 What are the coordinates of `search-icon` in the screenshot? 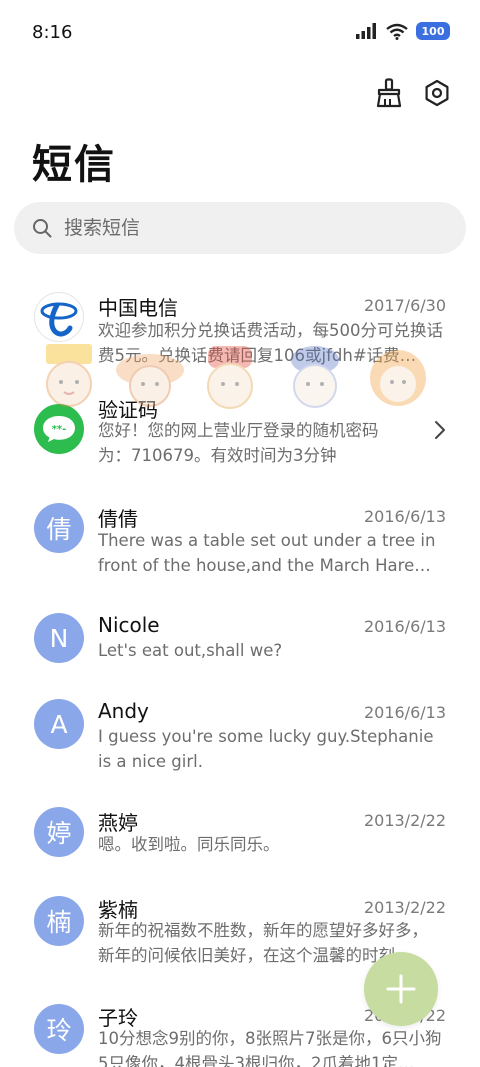 It's located at (42, 228).